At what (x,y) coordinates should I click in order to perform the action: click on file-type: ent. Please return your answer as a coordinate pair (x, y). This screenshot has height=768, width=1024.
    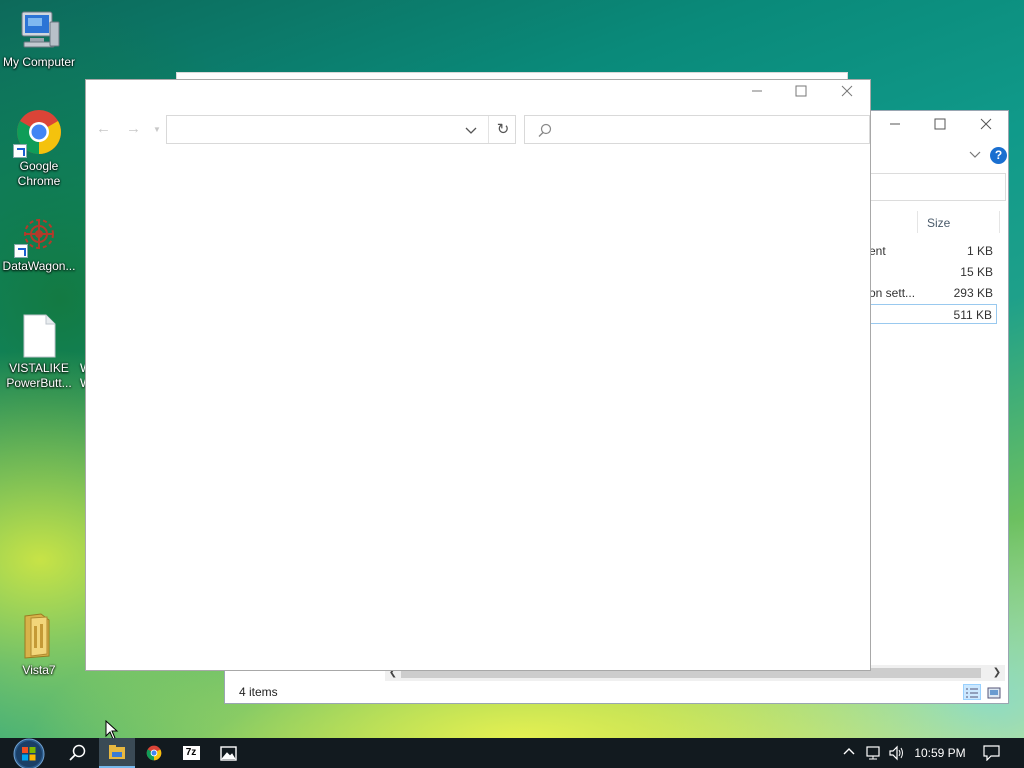
    Looking at the image, I should click on (877, 251).